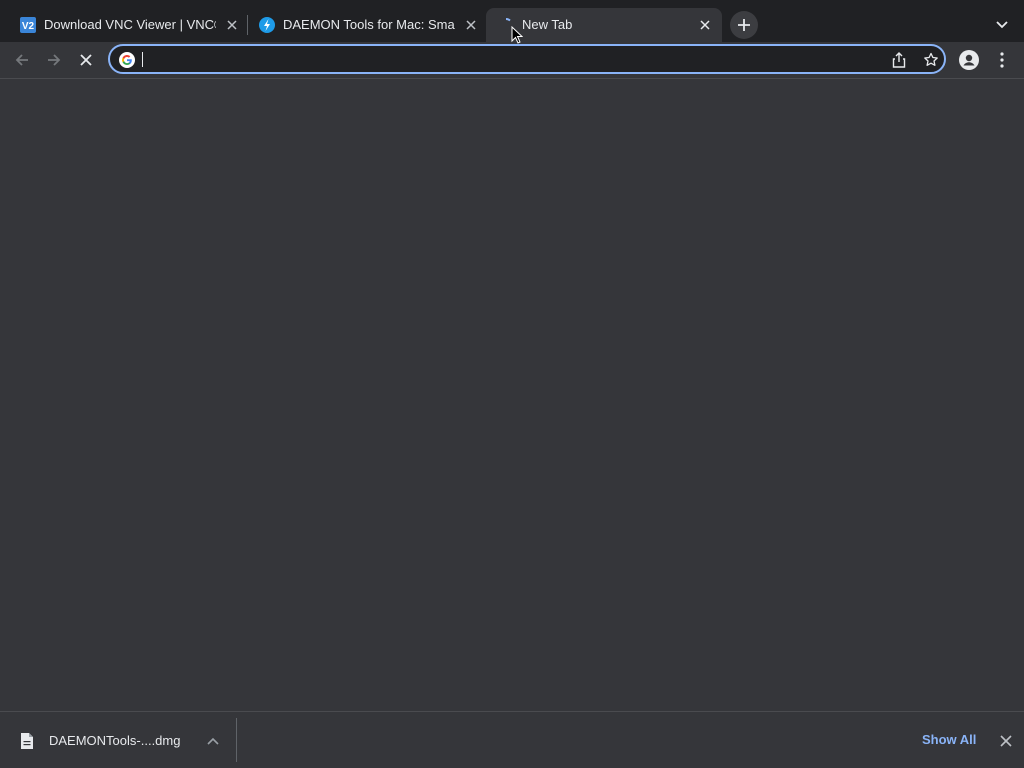 This screenshot has width=1024, height=768. Describe the element at coordinates (517, 34) in the screenshot. I see `mouse-cursor-icon` at that location.